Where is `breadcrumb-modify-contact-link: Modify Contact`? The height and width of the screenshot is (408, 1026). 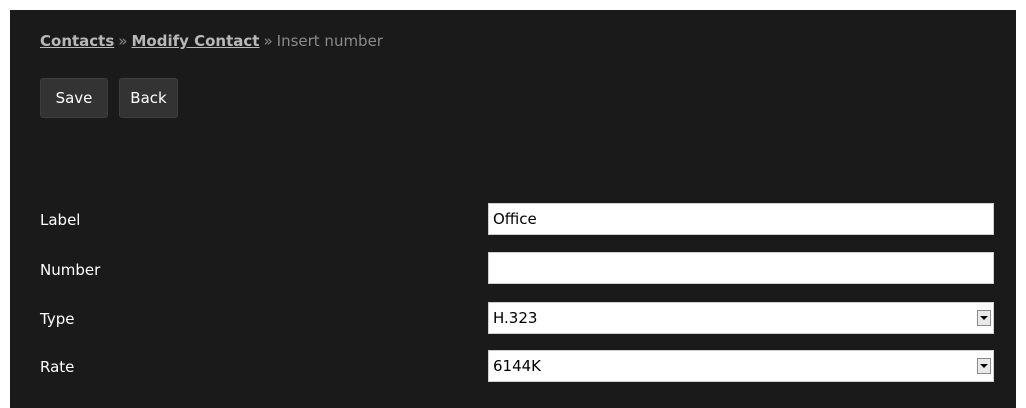 breadcrumb-modify-contact-link: Modify Contact is located at coordinates (195, 41).